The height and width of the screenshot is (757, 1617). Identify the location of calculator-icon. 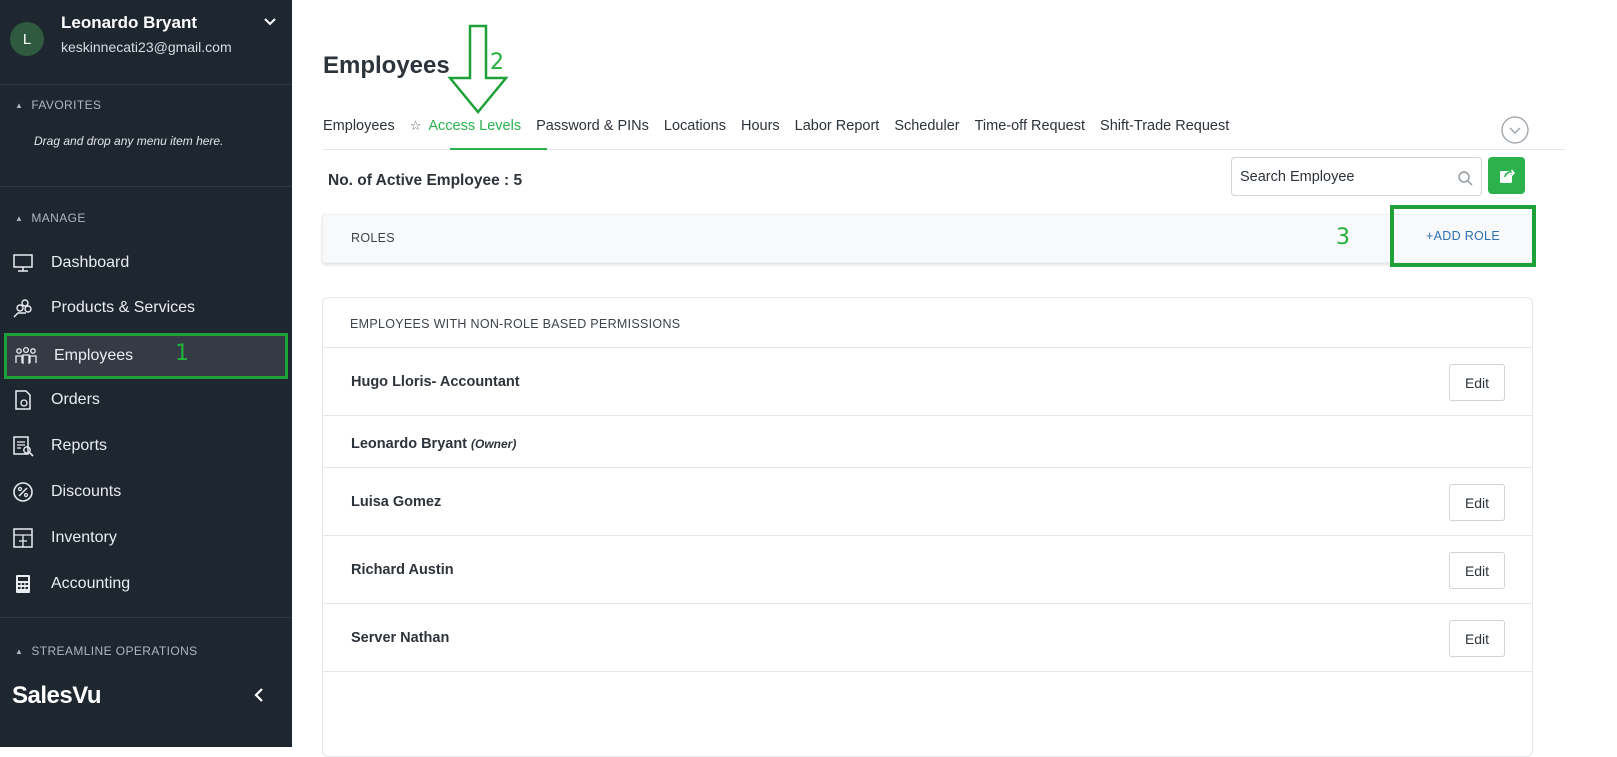
(23, 584).